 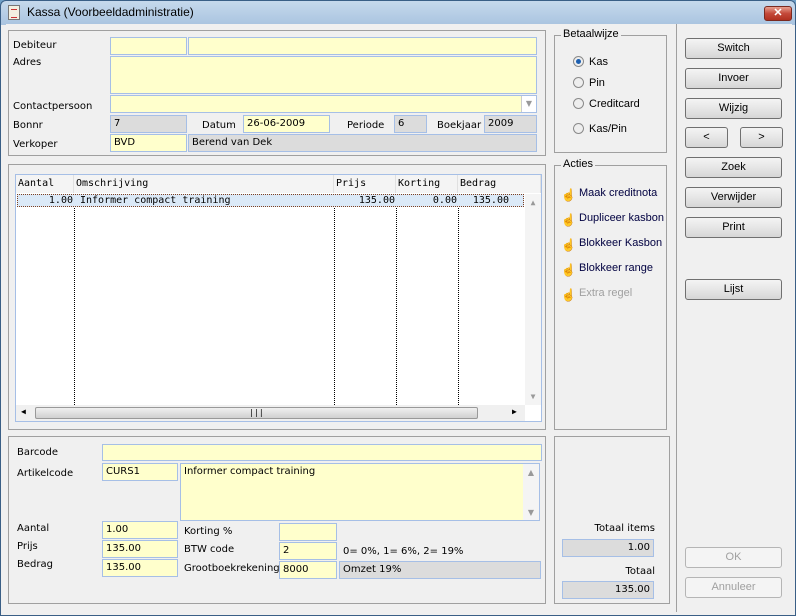 I want to click on debiteur-code-field, so click(x=148, y=46).